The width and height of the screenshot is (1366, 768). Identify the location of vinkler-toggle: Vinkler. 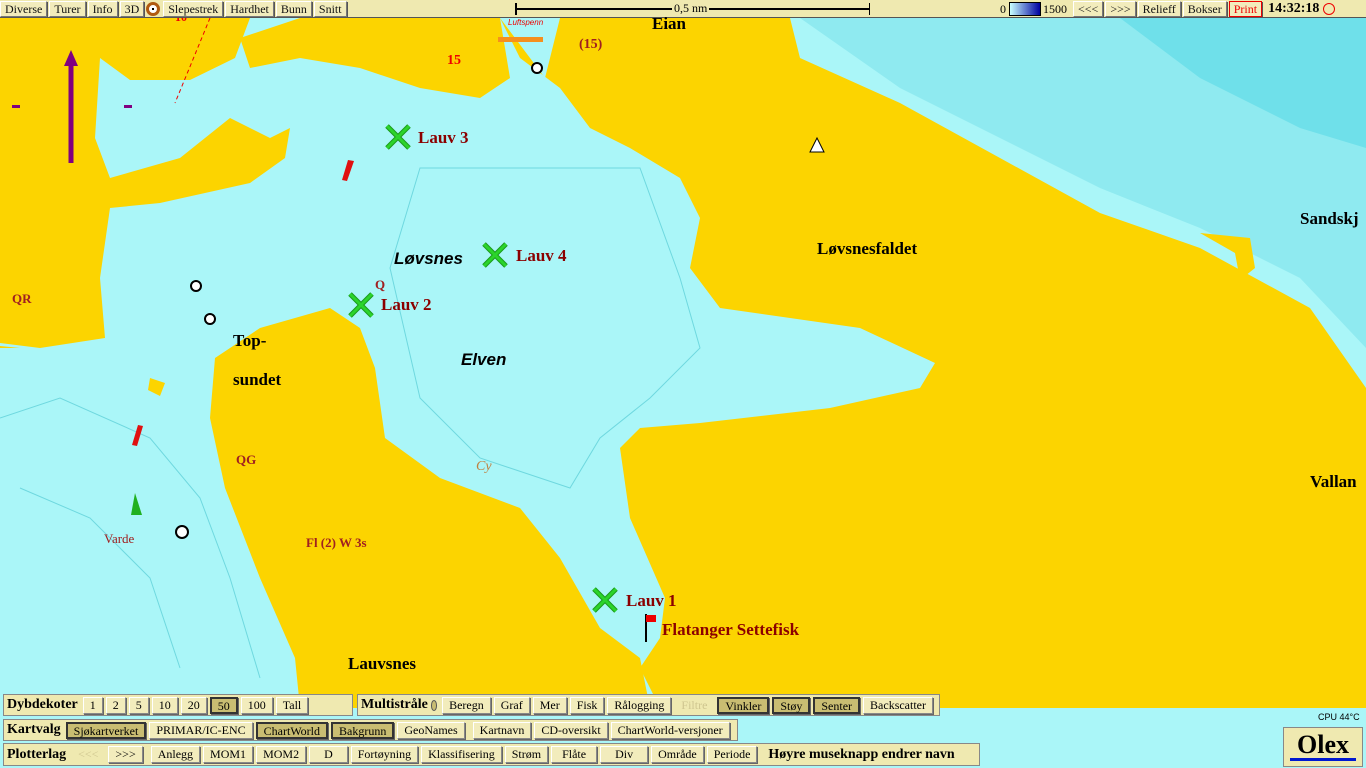
(743, 705).